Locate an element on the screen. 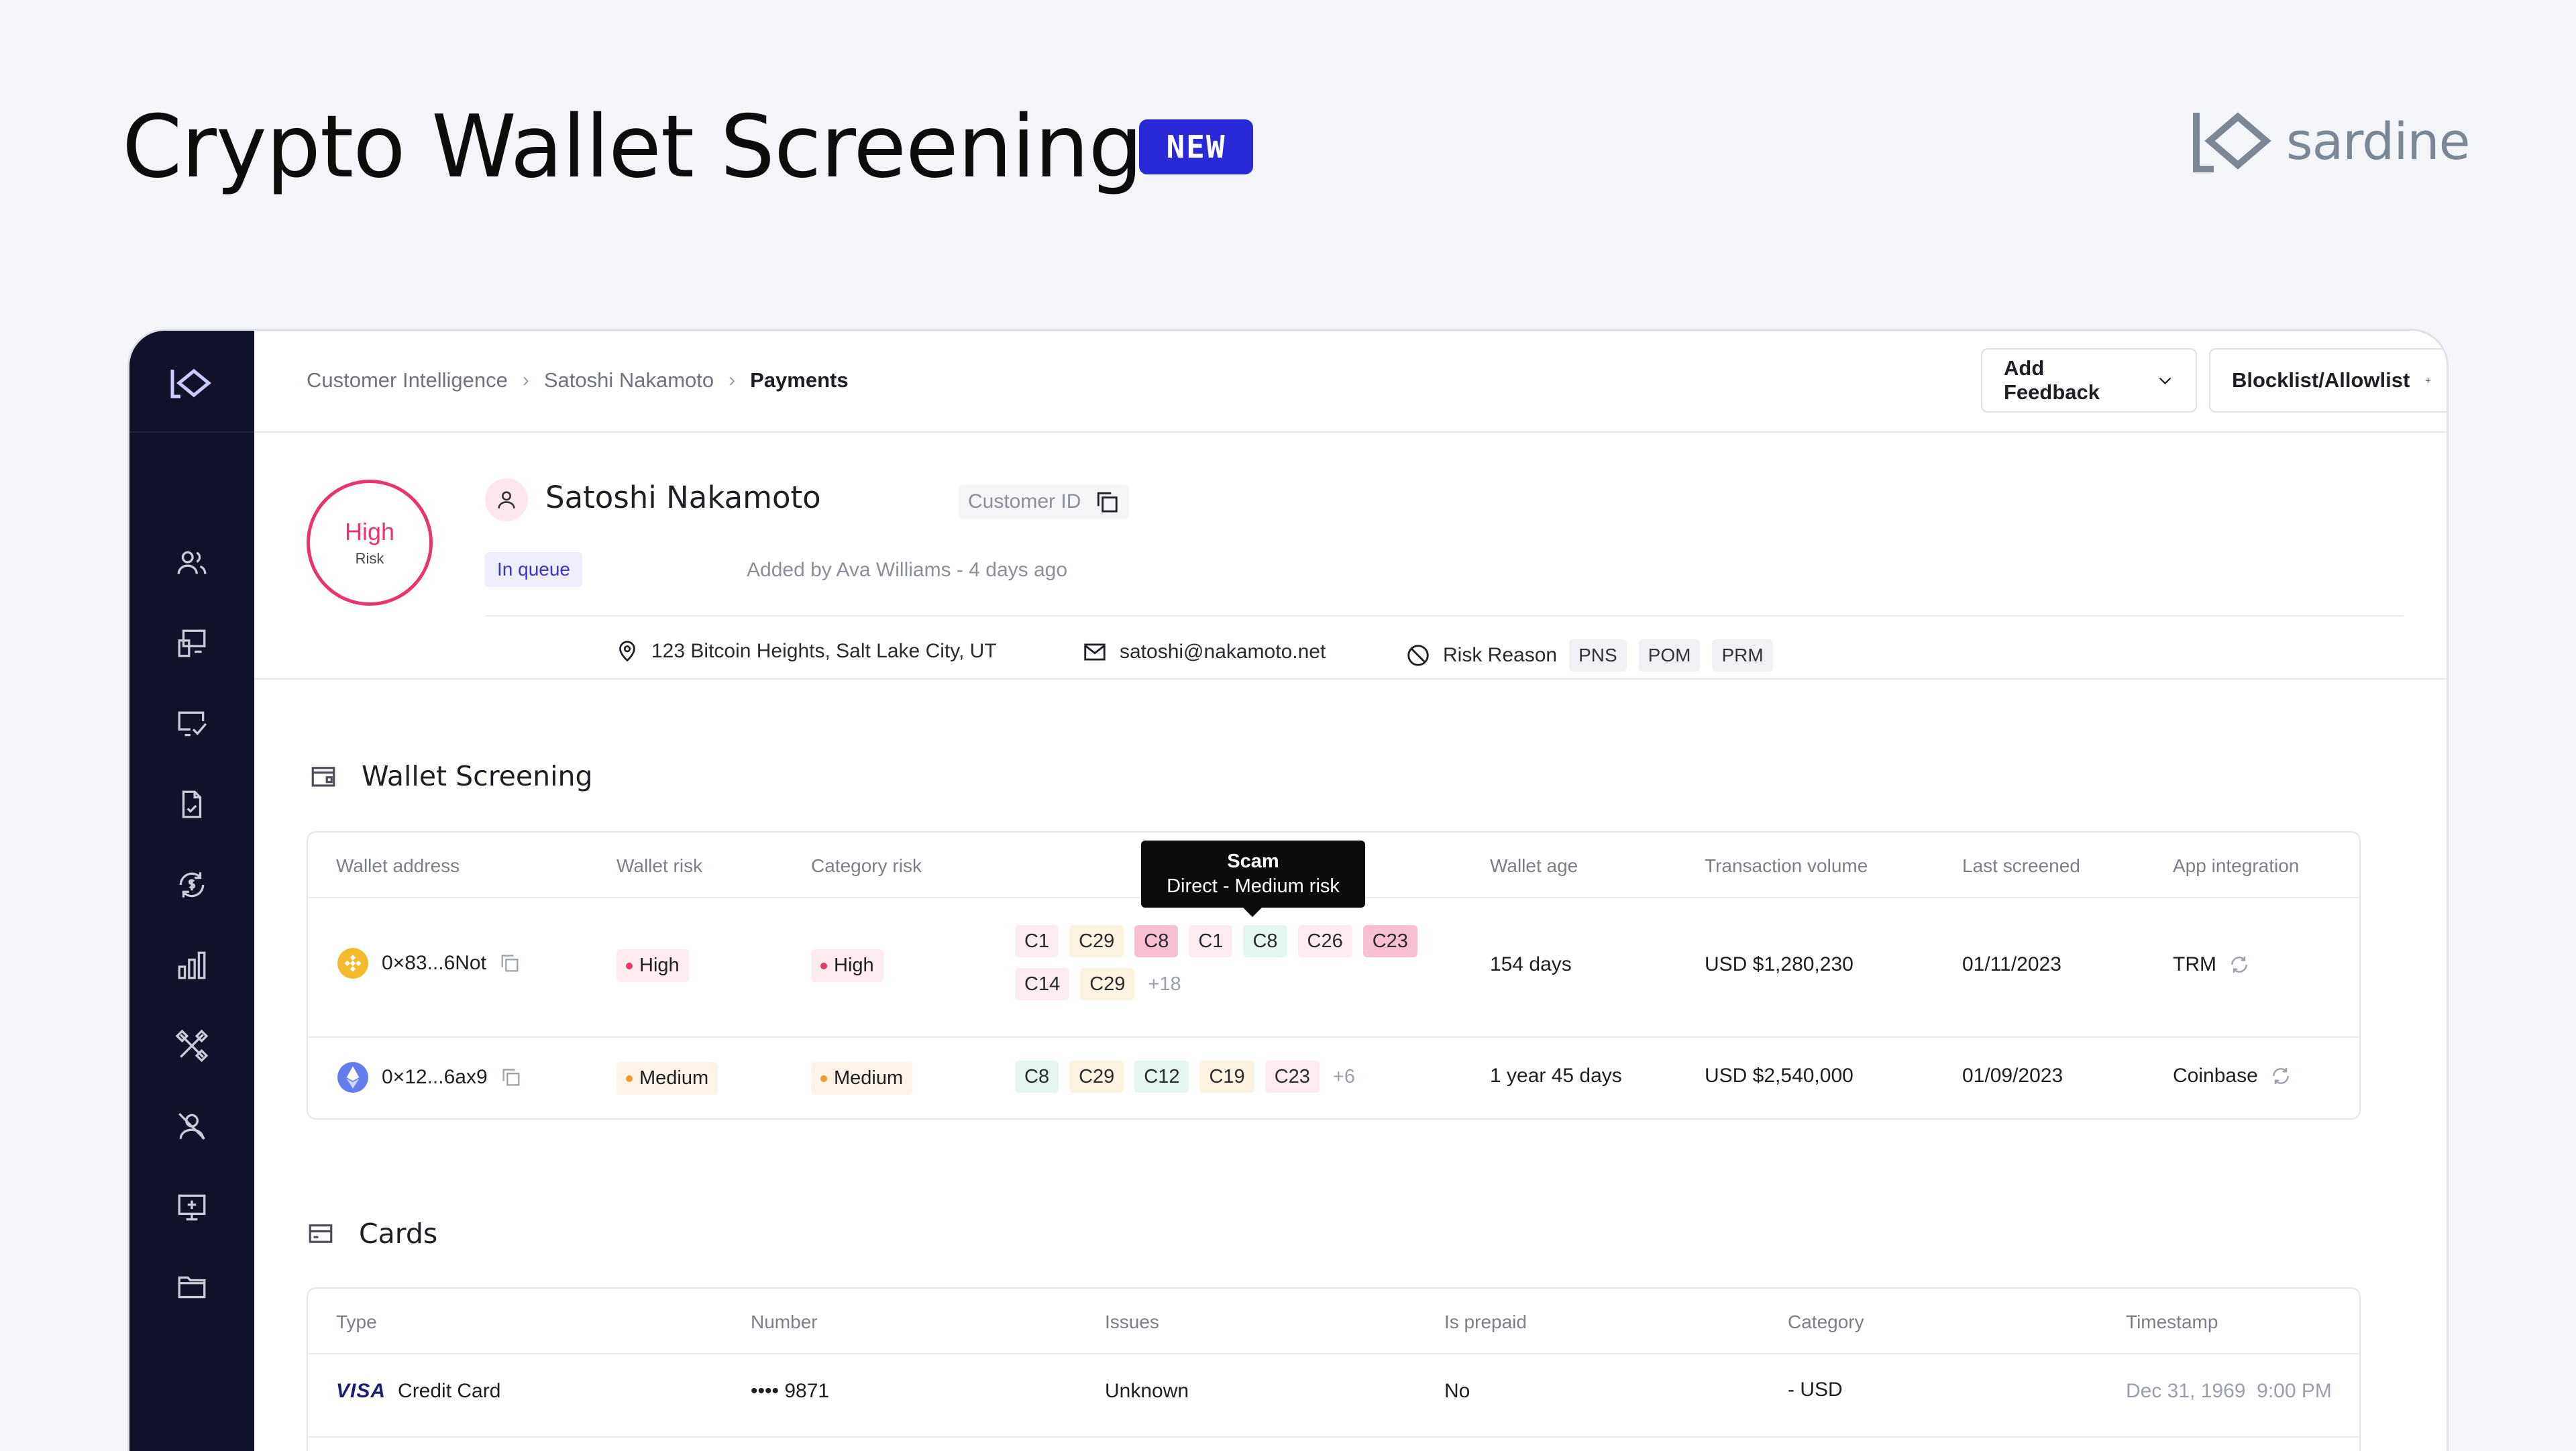 The image size is (2576, 1451). refresh-dollar-icon is located at coordinates (192, 885).